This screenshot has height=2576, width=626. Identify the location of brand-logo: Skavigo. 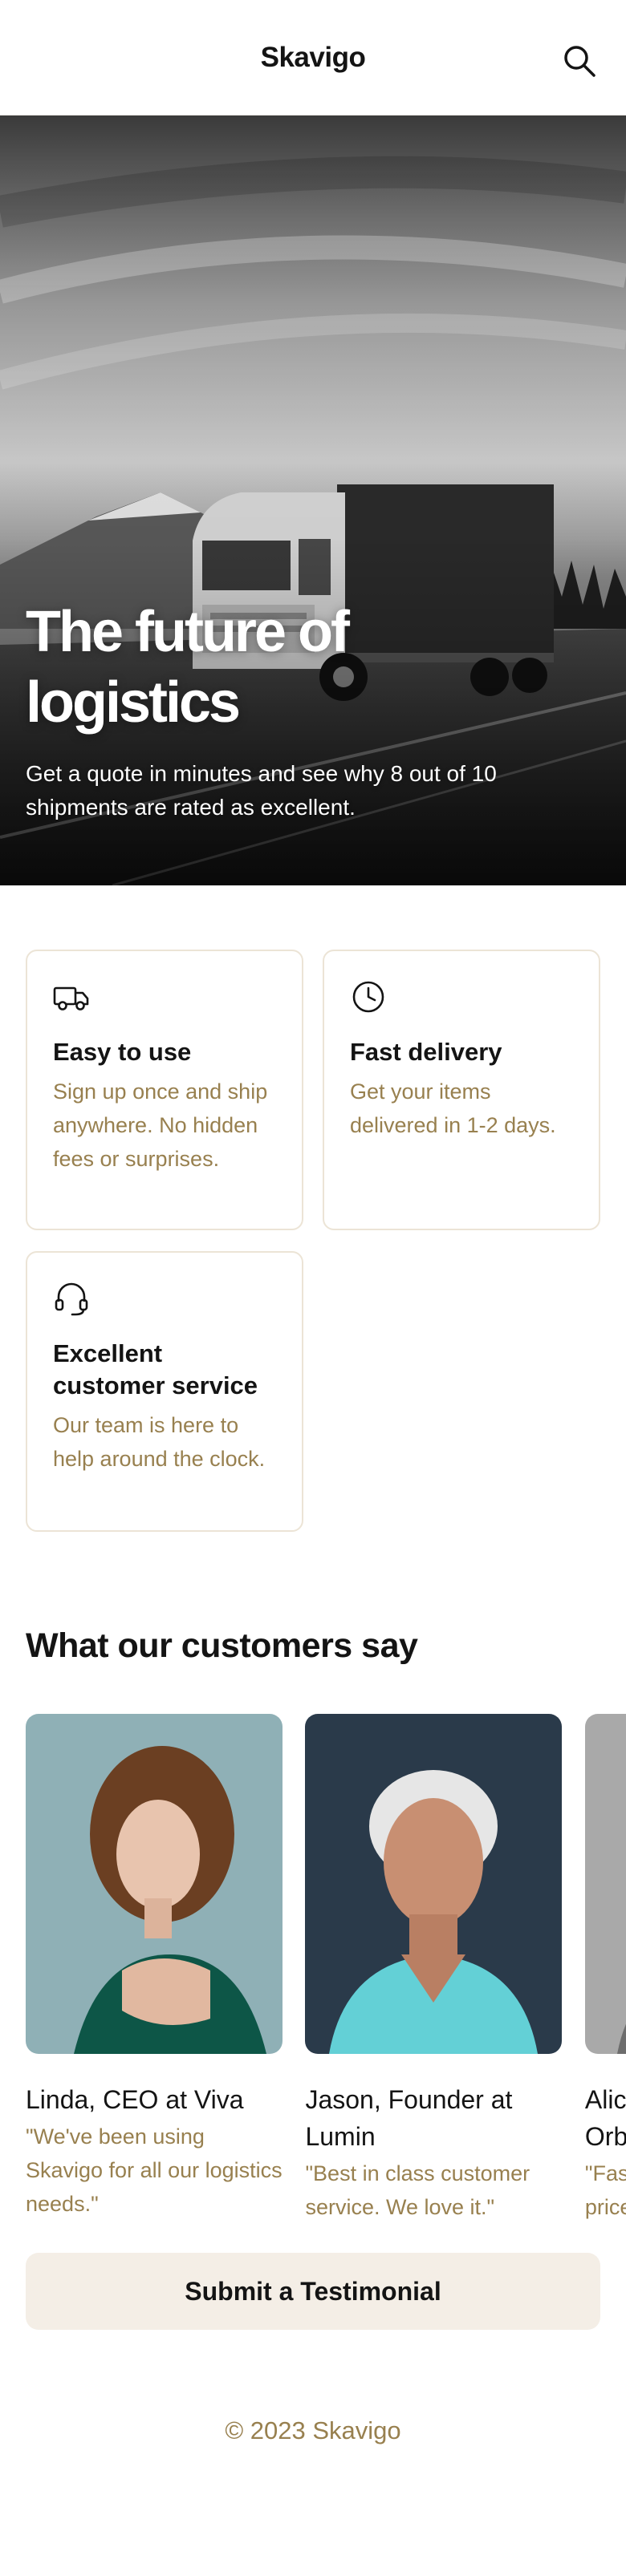
(313, 58).